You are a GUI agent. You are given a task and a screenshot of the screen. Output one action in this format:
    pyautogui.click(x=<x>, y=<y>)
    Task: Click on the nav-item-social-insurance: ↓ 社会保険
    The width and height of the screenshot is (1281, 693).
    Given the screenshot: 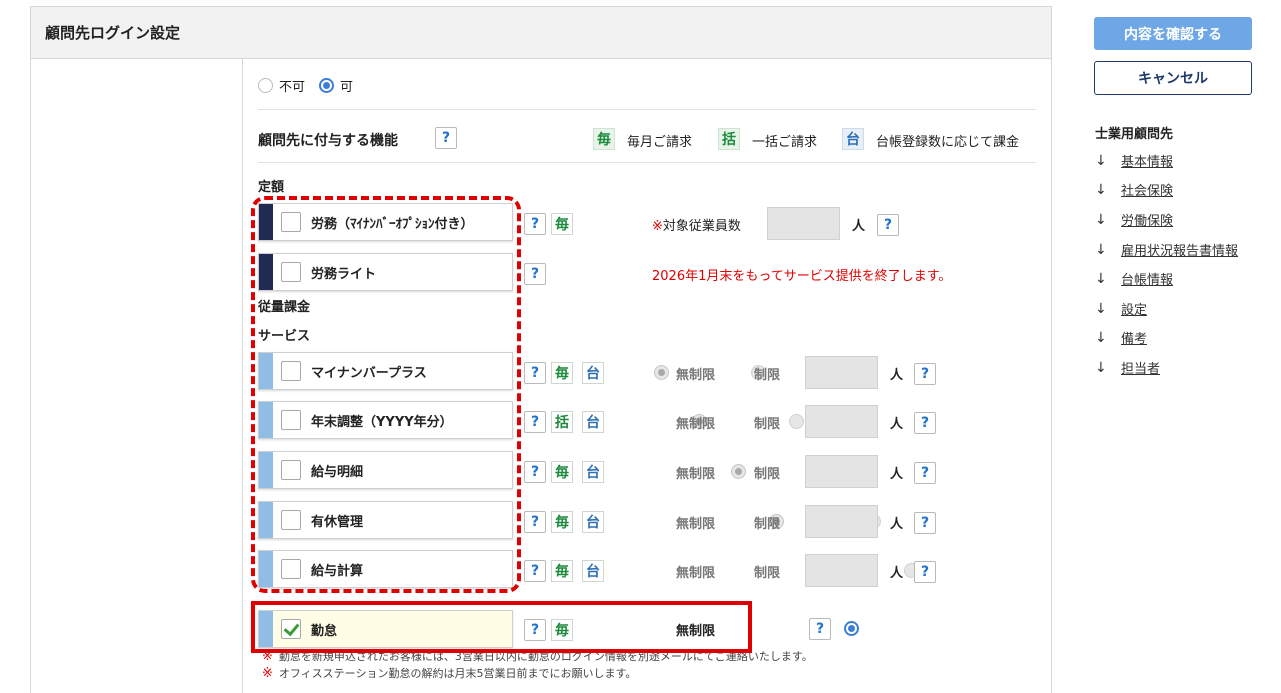 What is the action you would take?
    pyautogui.click(x=1134, y=190)
    